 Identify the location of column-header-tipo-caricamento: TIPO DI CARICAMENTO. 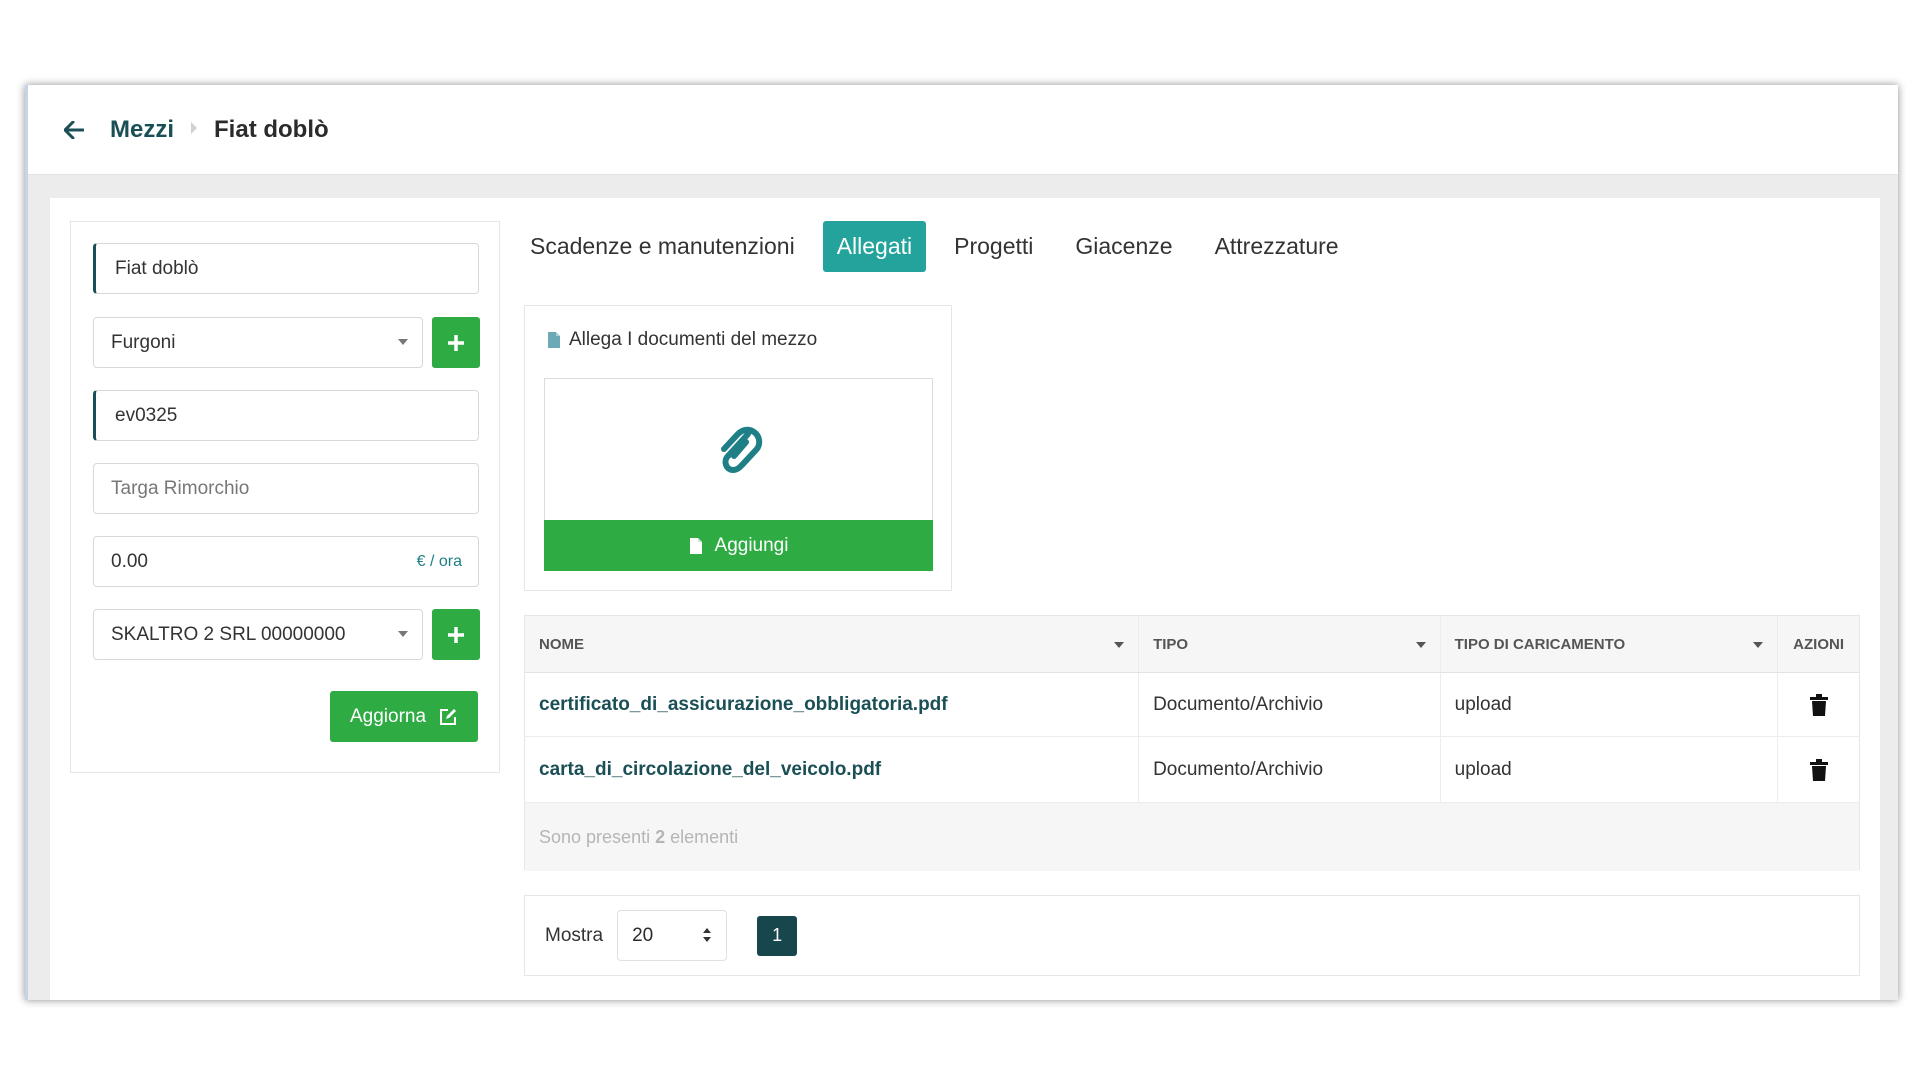
(1610, 644).